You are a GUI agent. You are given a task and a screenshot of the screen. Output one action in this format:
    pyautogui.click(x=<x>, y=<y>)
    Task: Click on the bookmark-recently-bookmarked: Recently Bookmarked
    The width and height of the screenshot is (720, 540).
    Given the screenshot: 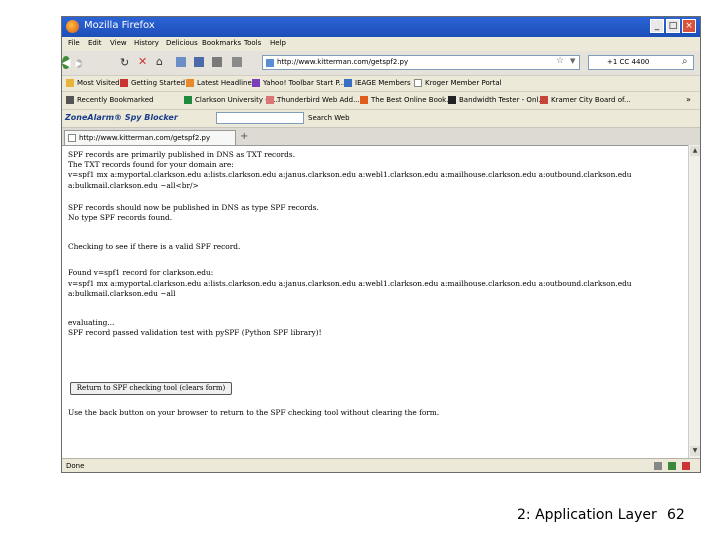 What is the action you would take?
    pyautogui.click(x=115, y=100)
    